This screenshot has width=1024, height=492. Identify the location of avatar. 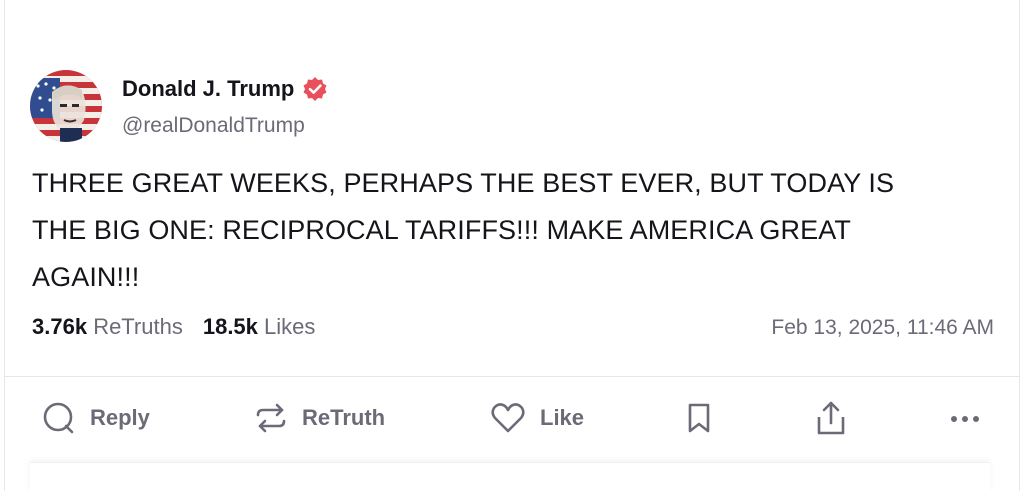
(66, 106).